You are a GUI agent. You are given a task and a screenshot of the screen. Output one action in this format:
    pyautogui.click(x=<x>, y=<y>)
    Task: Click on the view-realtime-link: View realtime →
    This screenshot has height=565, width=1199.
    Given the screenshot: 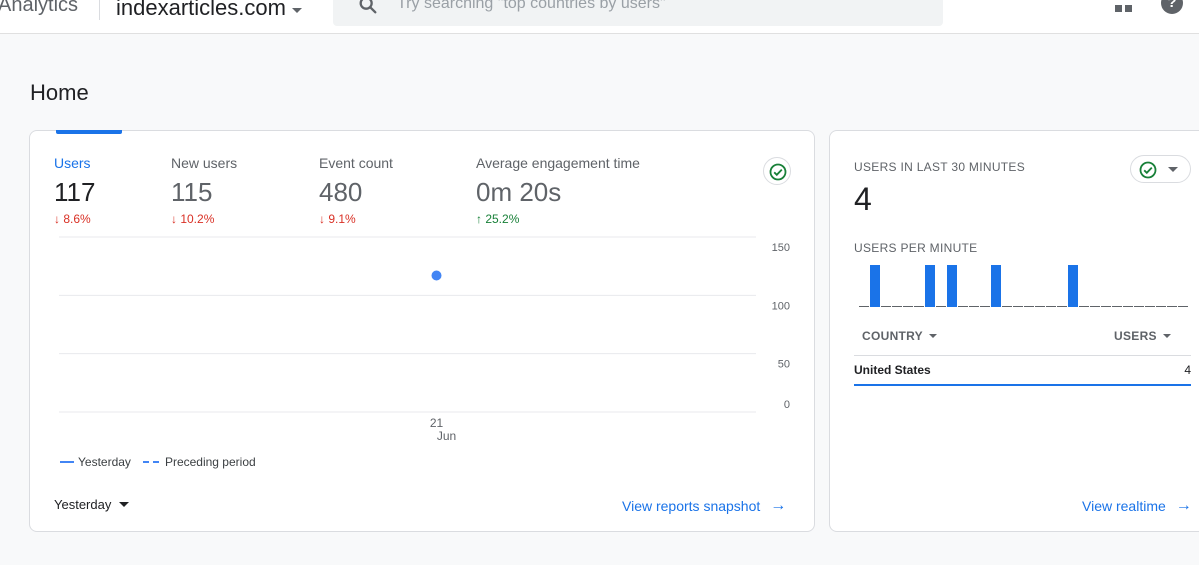 What is the action you would take?
    pyautogui.click(x=1137, y=506)
    